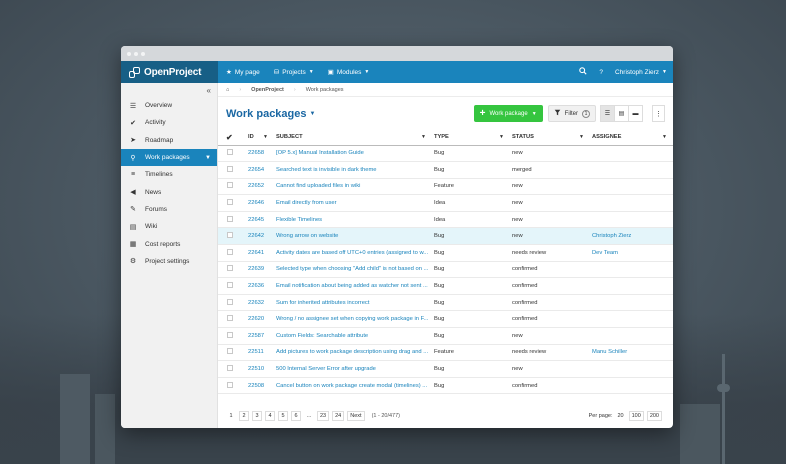 Image resolution: width=786 pixels, height=464 pixels. I want to click on cell-subject: Wrong arrow on website, so click(353, 236).